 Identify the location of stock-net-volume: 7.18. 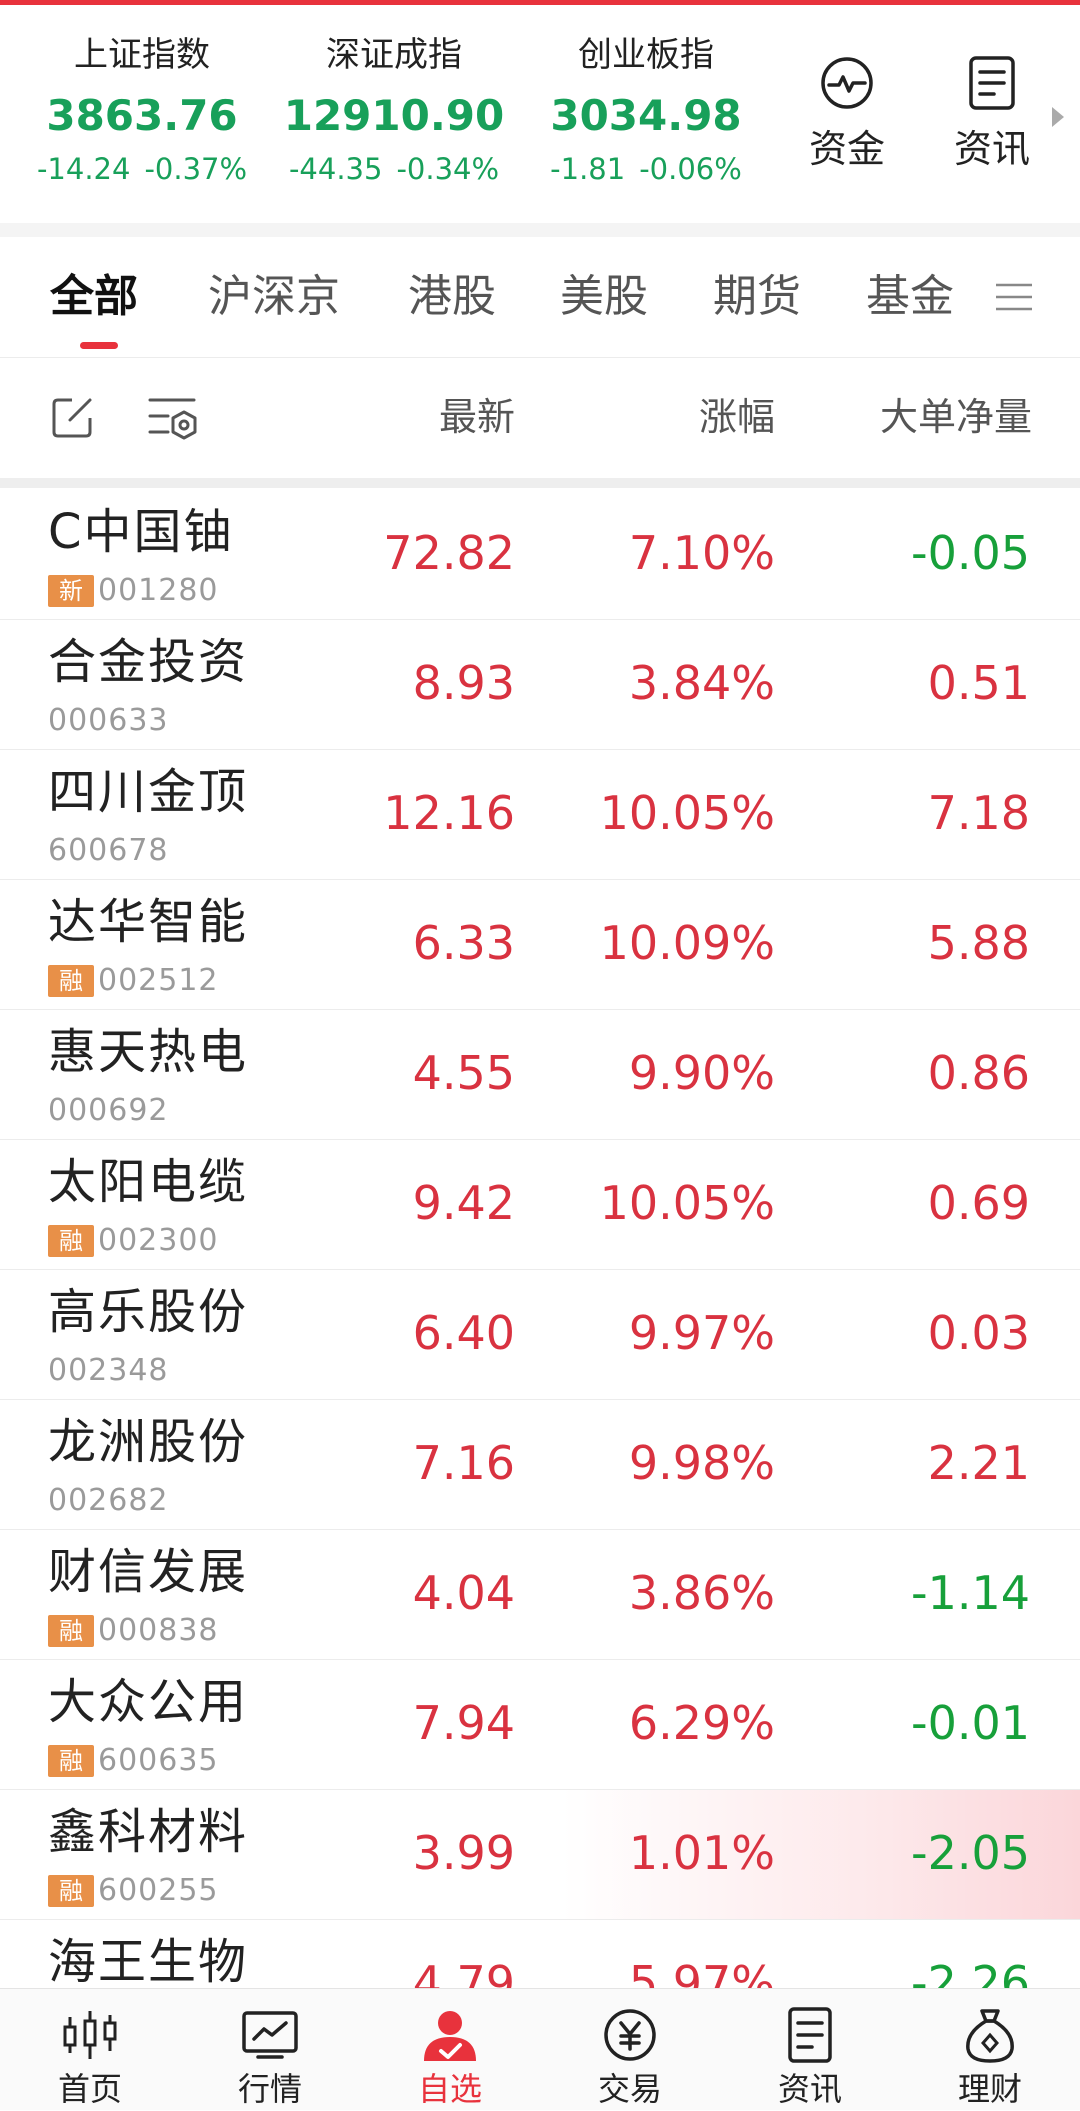
(978, 813).